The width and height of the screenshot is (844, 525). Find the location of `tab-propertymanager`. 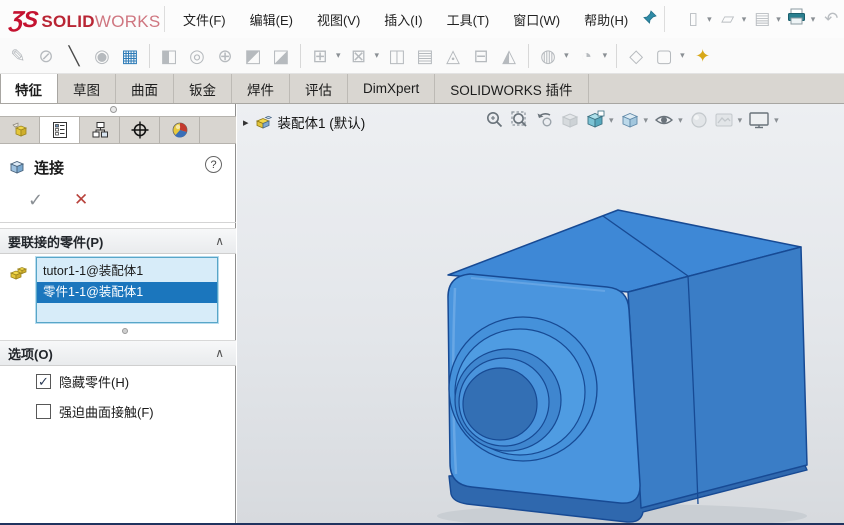

tab-propertymanager is located at coordinates (60, 130).